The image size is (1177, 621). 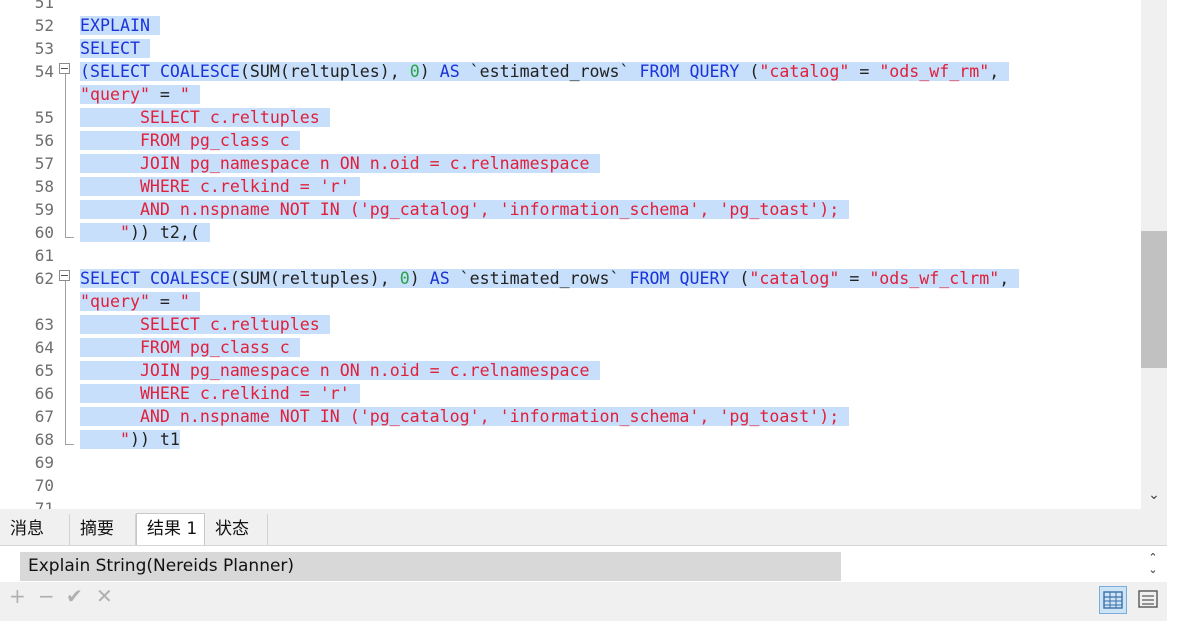 What do you see at coordinates (44, 278) in the screenshot?
I see `line-number: 62` at bounding box center [44, 278].